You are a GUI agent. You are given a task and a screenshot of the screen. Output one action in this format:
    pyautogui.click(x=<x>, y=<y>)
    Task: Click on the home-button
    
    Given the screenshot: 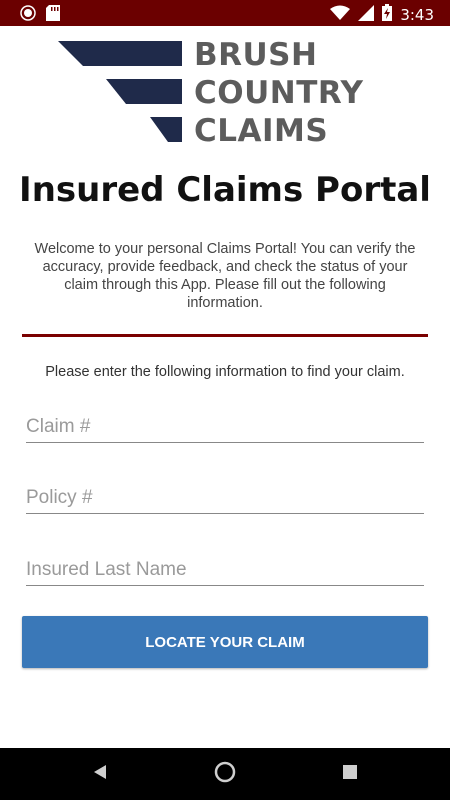 What is the action you would take?
    pyautogui.click(x=225, y=774)
    